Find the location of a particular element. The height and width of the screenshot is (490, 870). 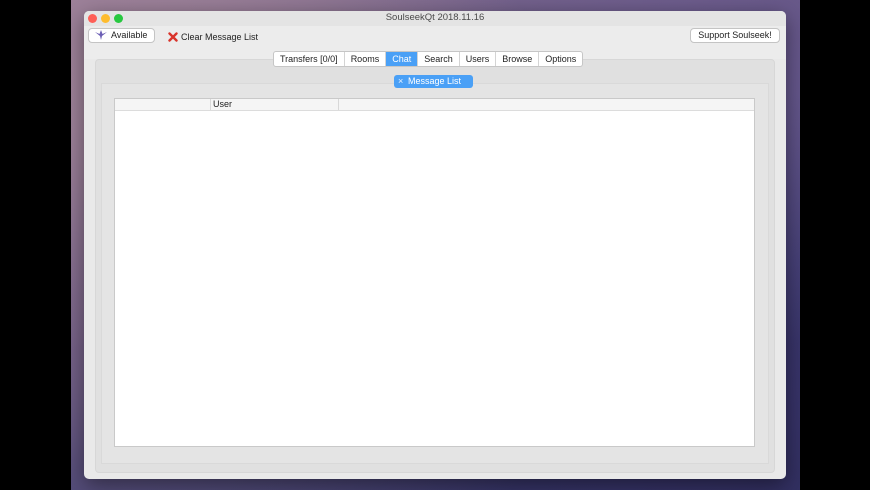

table-header: User is located at coordinates (434, 105).